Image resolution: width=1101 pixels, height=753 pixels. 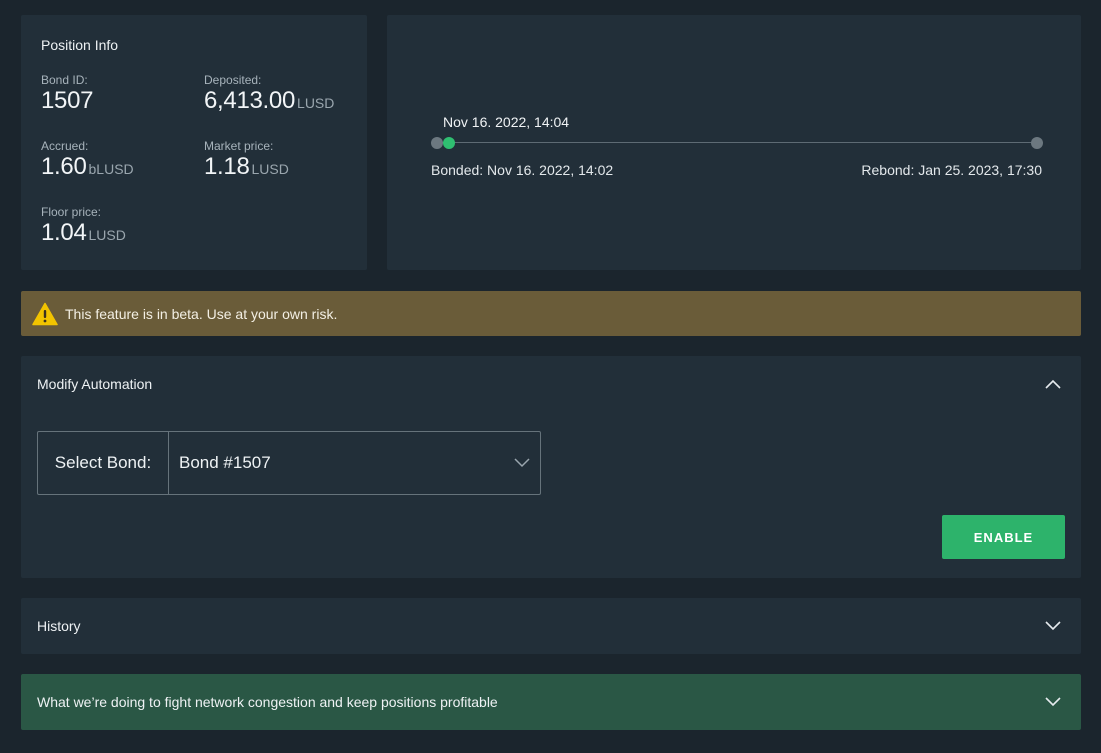 I want to click on timeline-end-marker, so click(x=1037, y=143).